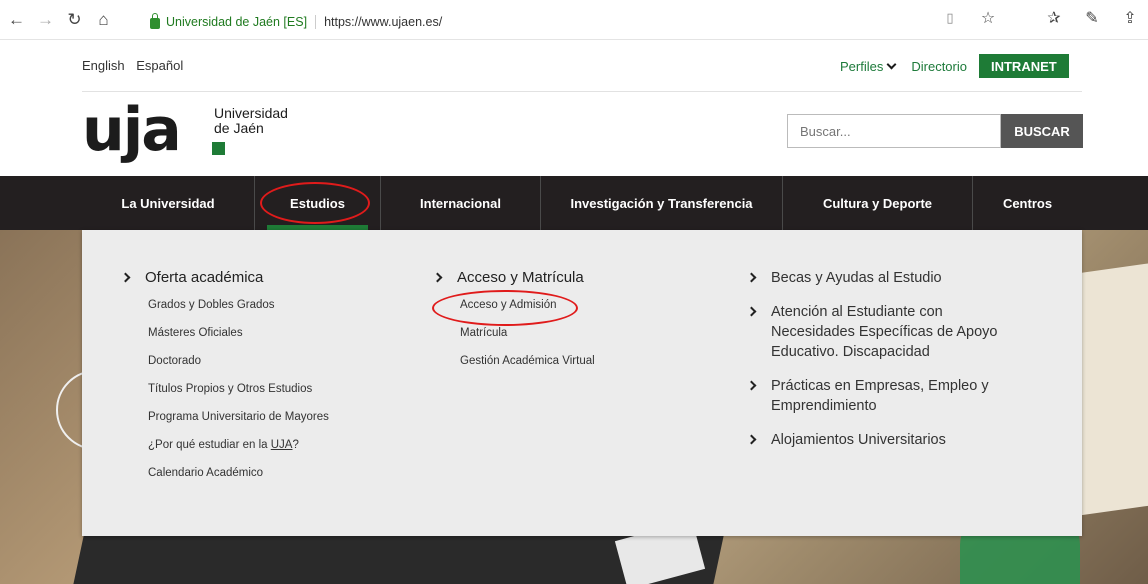 The image size is (1148, 584). Describe the element at coordinates (239, 128) in the screenshot. I see `logo-sub-line2: de Jaén` at that location.